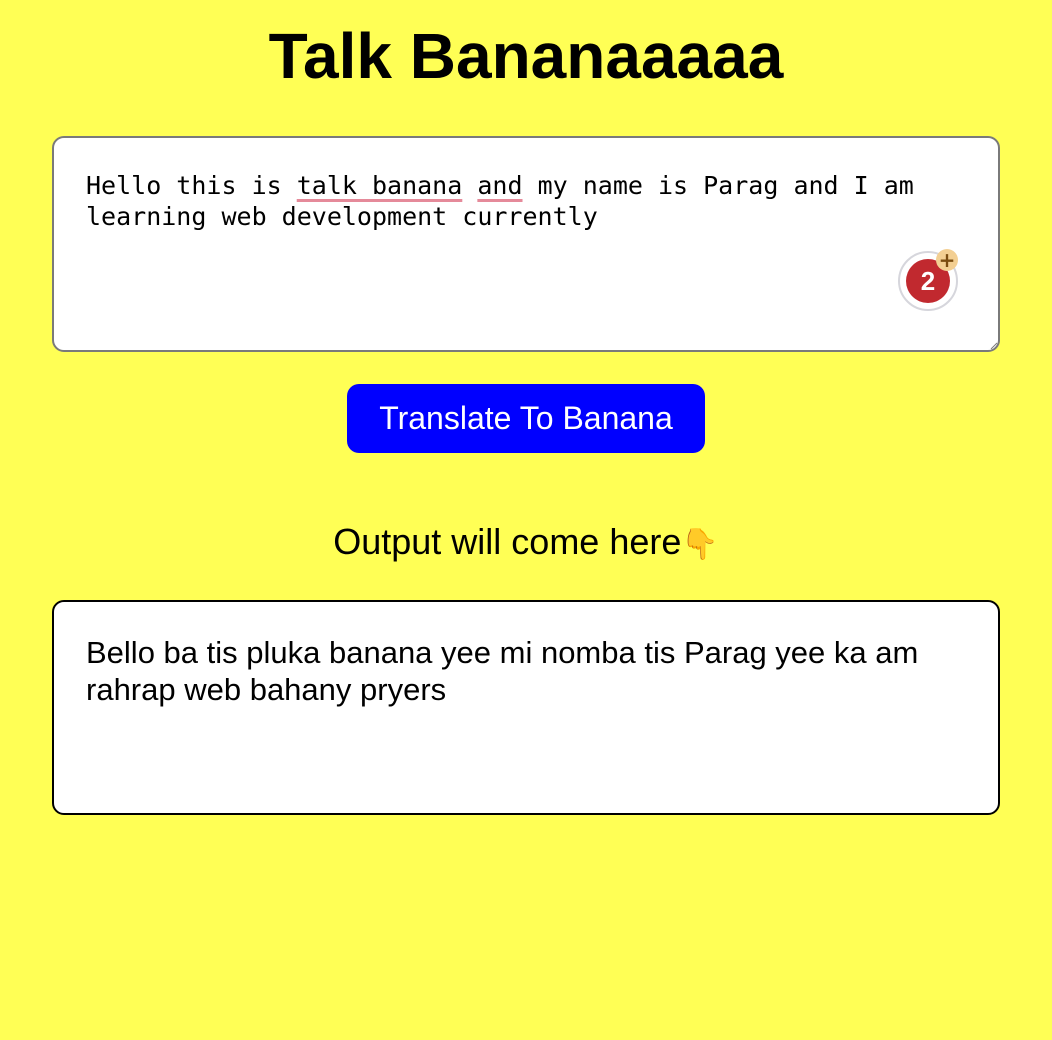 This screenshot has height=1040, width=1052. What do you see at coordinates (507, 541) in the screenshot?
I see `output-heading-text: Output will come here` at bounding box center [507, 541].